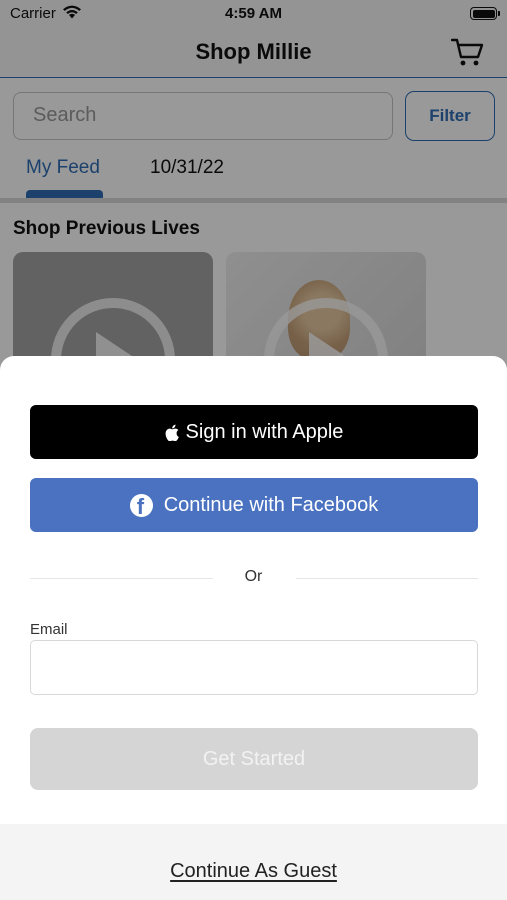 This screenshot has width=507, height=900. What do you see at coordinates (254, 667) in the screenshot?
I see `email-field` at bounding box center [254, 667].